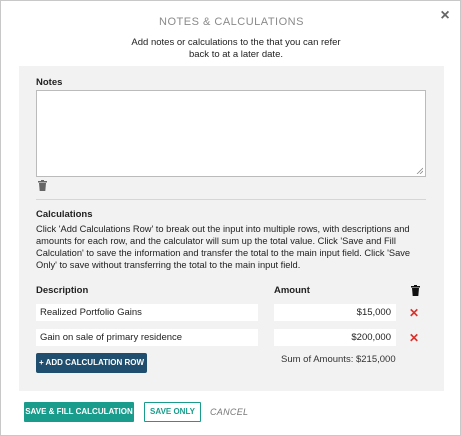 This screenshot has width=461, height=436. I want to click on notes-label: Notes, so click(49, 82).